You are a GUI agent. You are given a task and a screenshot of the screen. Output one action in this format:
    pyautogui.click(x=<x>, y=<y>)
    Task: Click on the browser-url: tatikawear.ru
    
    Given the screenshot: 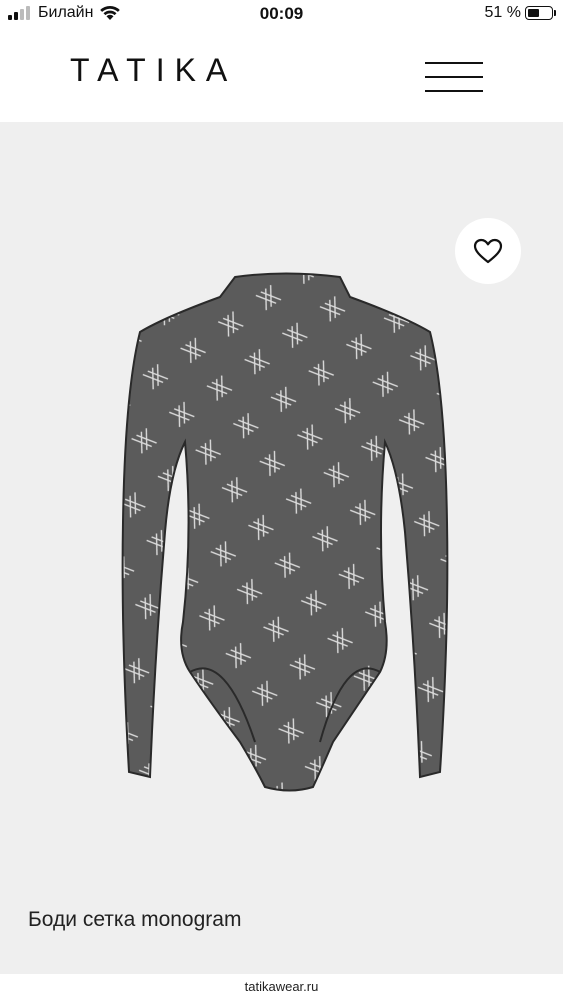 What is the action you would take?
    pyautogui.click(x=281, y=986)
    